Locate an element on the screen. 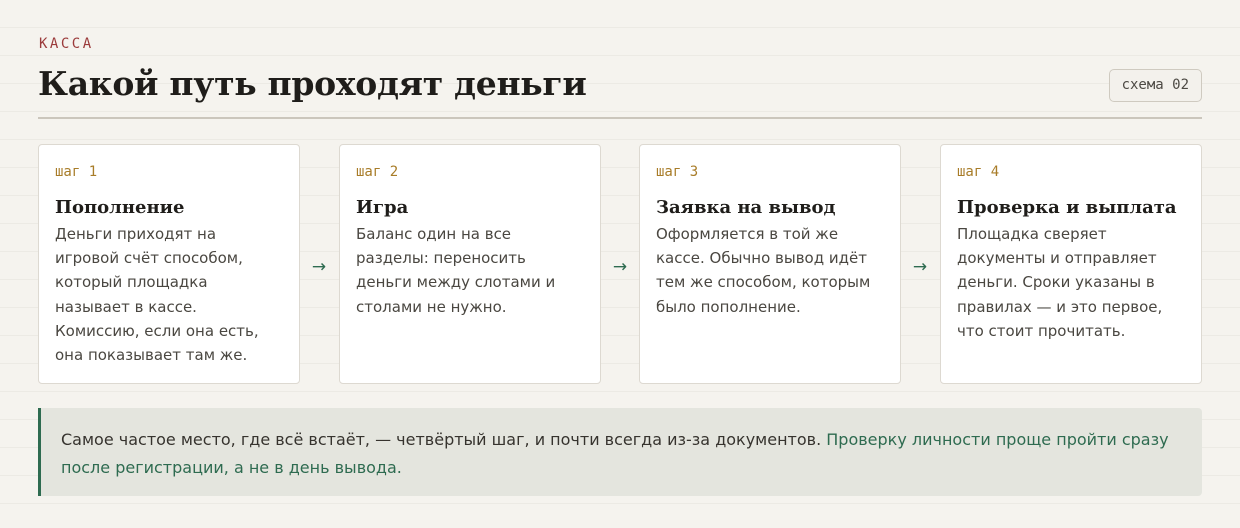 This screenshot has height=528, width=1240. header-divider is located at coordinates (620, 118).